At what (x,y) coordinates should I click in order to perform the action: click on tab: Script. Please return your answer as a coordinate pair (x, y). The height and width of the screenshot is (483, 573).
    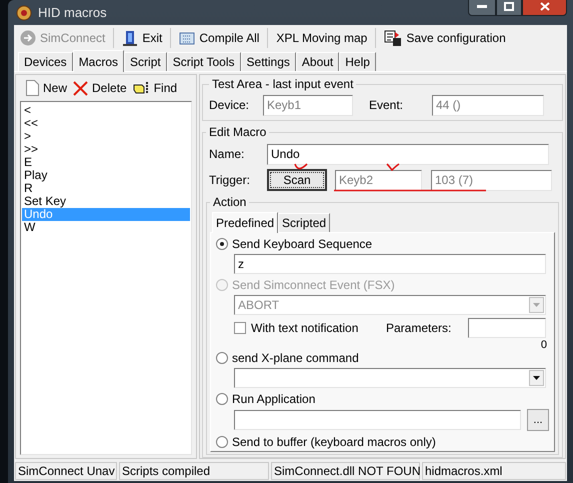
    Looking at the image, I should click on (145, 61).